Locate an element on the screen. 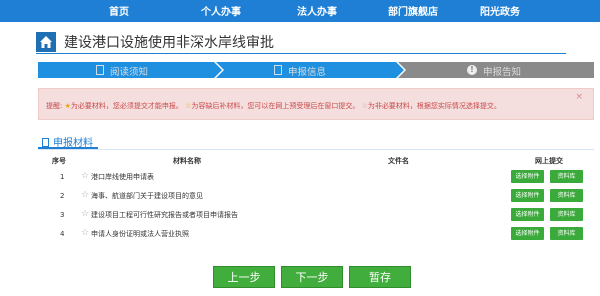  header-index: 序号 is located at coordinates (59, 161).